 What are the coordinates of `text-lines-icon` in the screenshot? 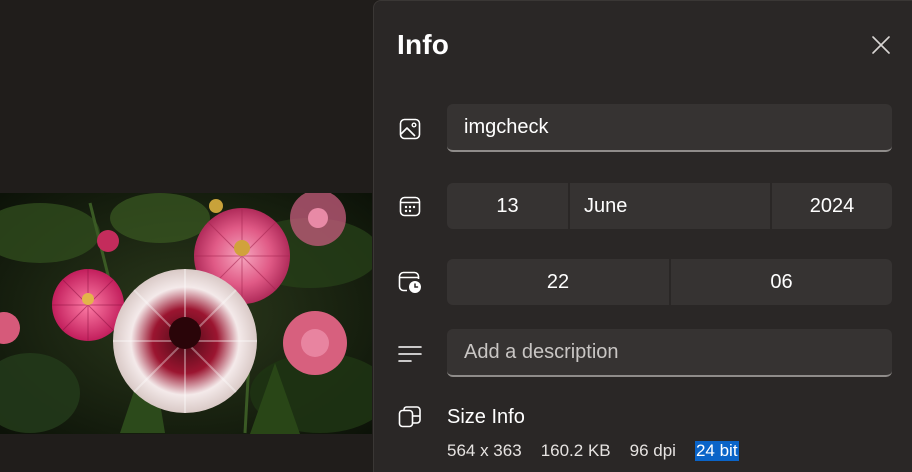 It's located at (410, 354).